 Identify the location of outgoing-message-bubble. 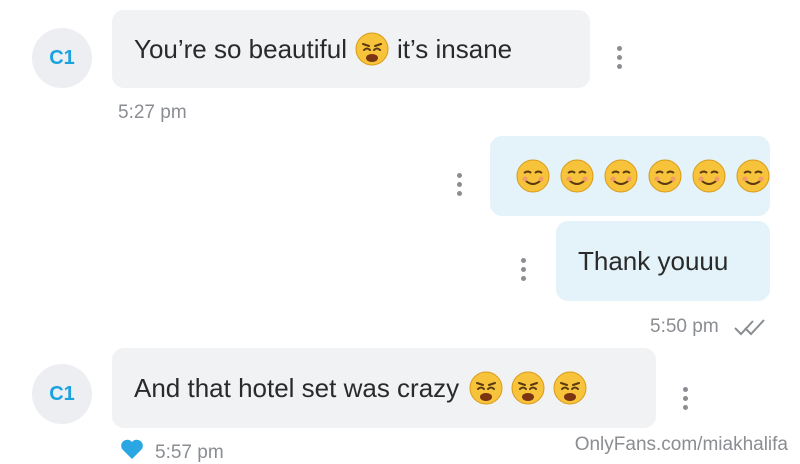
(630, 176).